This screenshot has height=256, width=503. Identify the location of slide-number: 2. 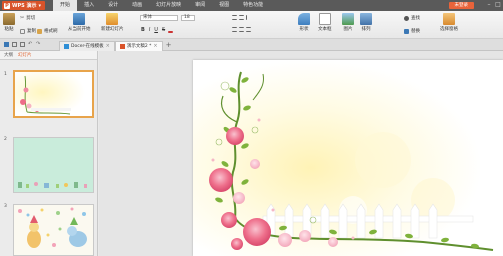
(5, 139).